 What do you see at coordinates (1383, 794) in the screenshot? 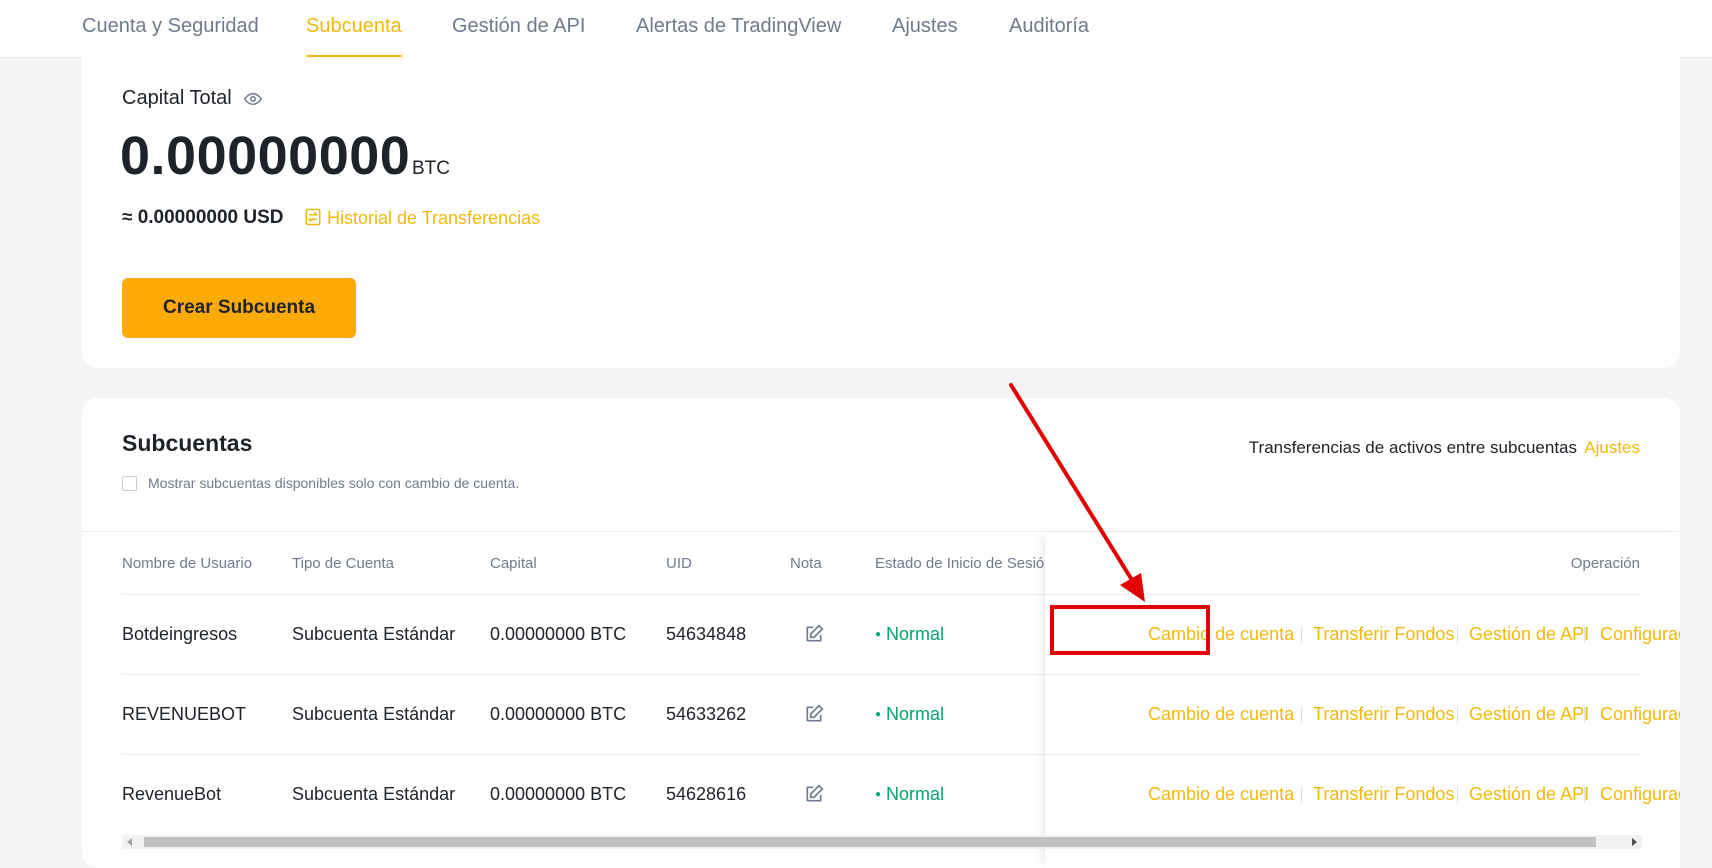
I see `row3-transfer-funds-link: Transferir Fondos` at bounding box center [1383, 794].